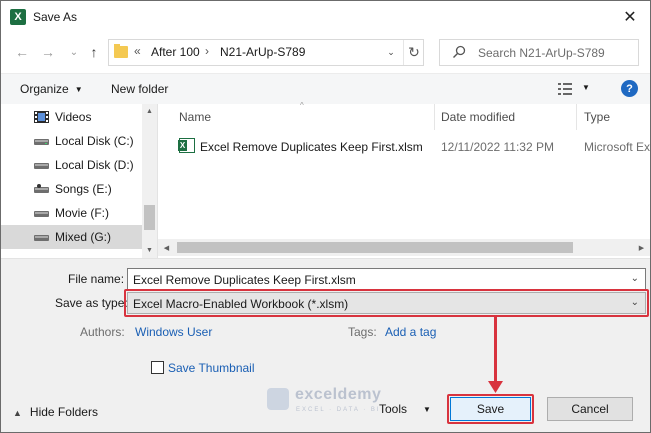  I want to click on back-arrow-icon: ←, so click(22, 52).